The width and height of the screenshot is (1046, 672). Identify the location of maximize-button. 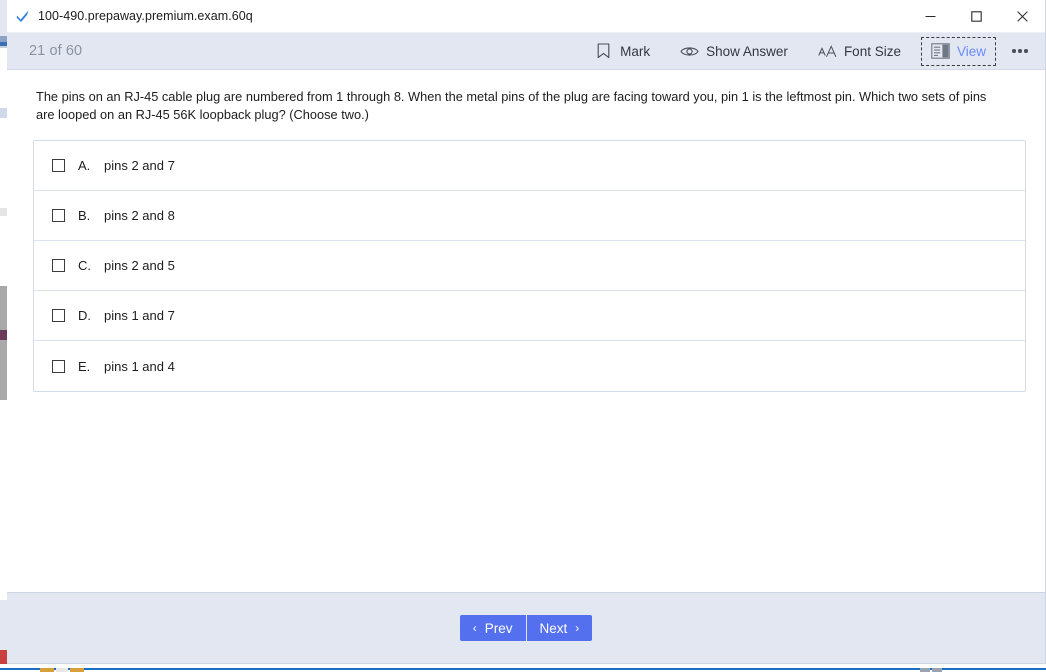
(976, 16).